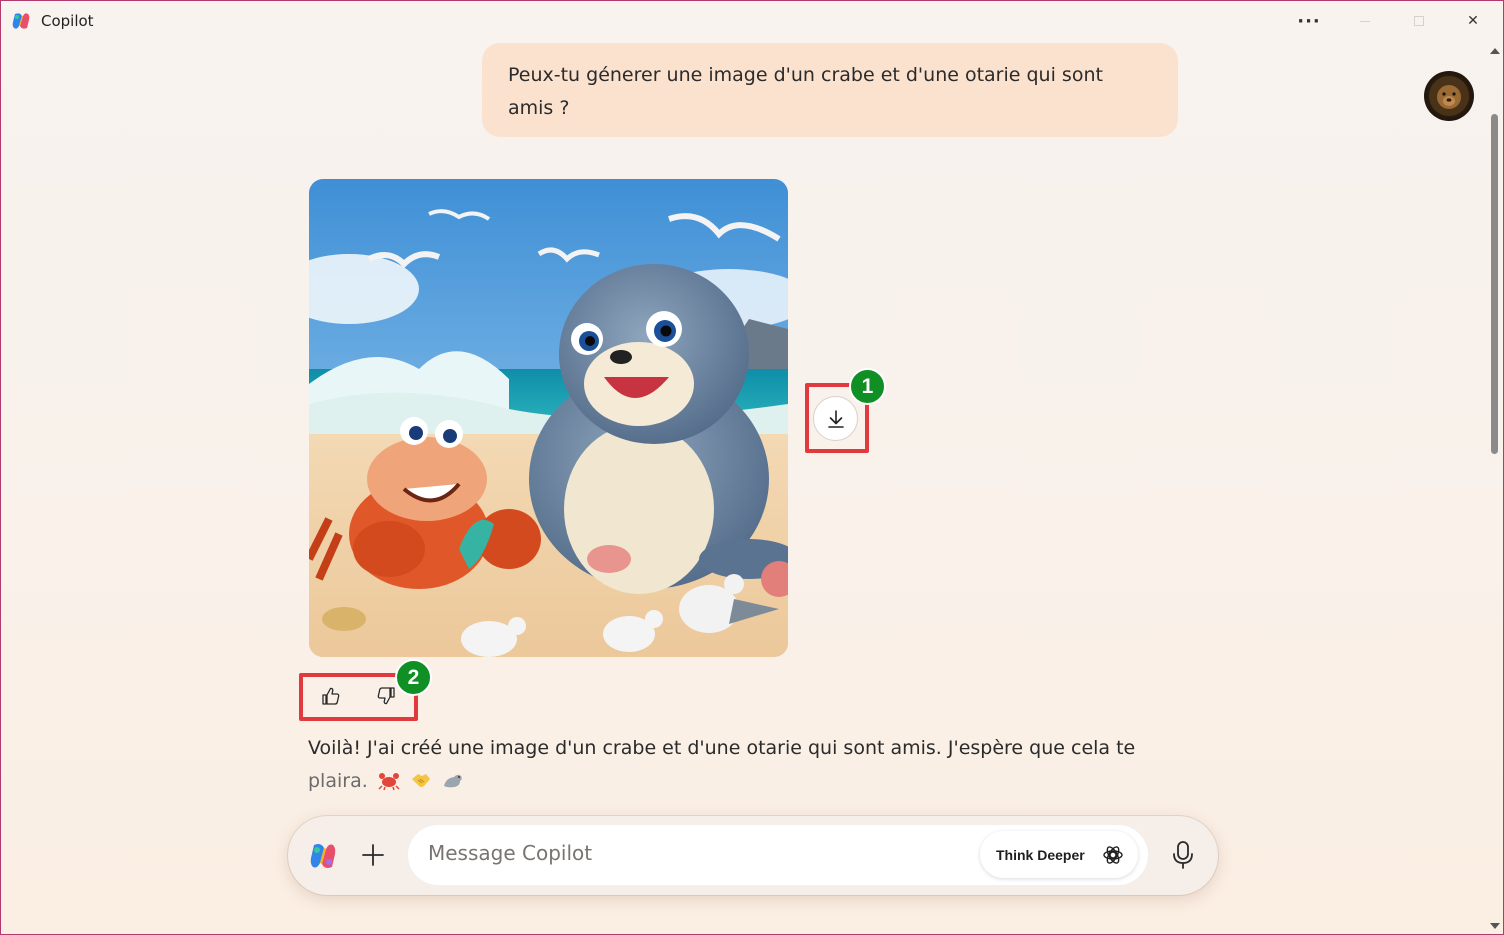 The height and width of the screenshot is (935, 1504). What do you see at coordinates (420, 780) in the screenshot?
I see `handshake-emoji-icon` at bounding box center [420, 780].